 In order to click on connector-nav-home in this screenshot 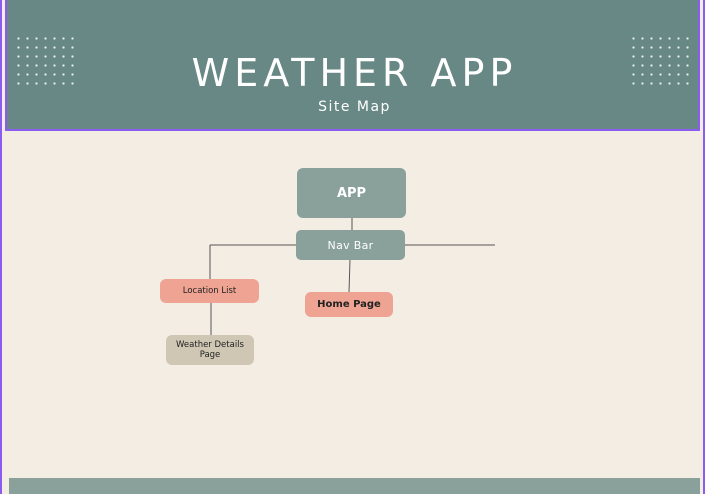, I will do `click(349, 276)`.